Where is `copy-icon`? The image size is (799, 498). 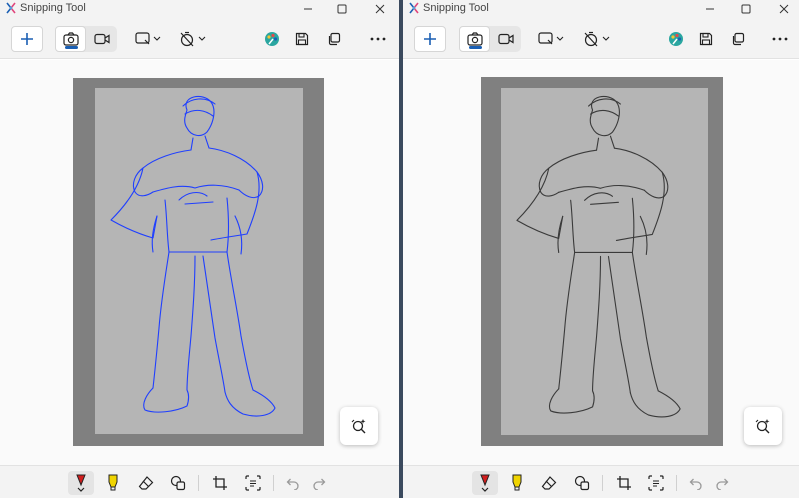
copy-icon is located at coordinates (334, 39).